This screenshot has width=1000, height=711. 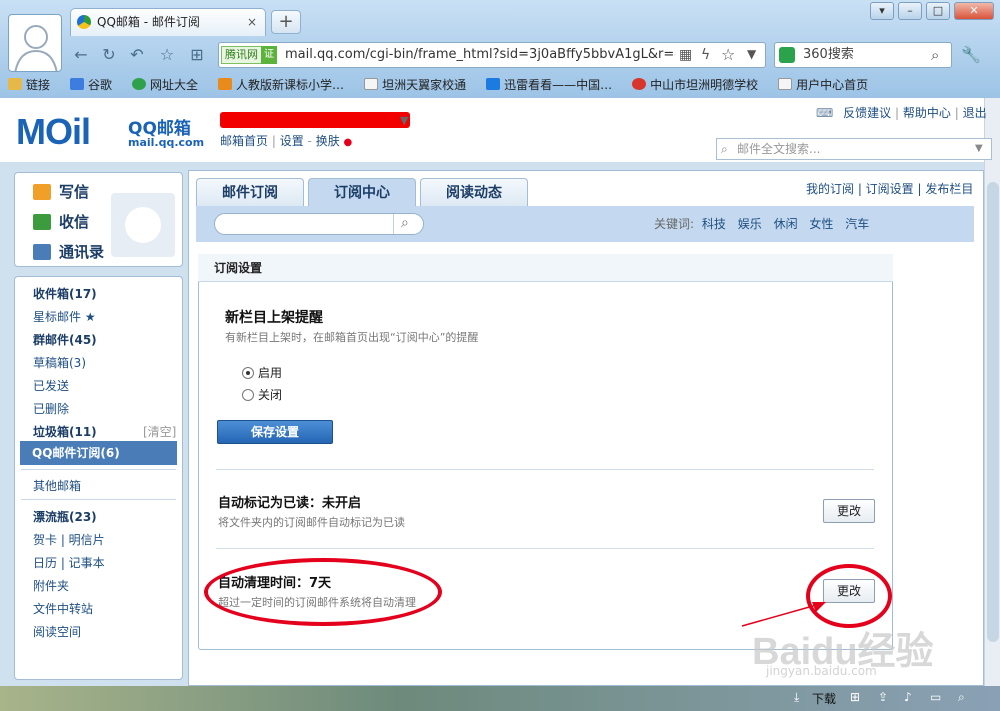 I want to click on undo-icon: ↶, so click(x=137, y=55).